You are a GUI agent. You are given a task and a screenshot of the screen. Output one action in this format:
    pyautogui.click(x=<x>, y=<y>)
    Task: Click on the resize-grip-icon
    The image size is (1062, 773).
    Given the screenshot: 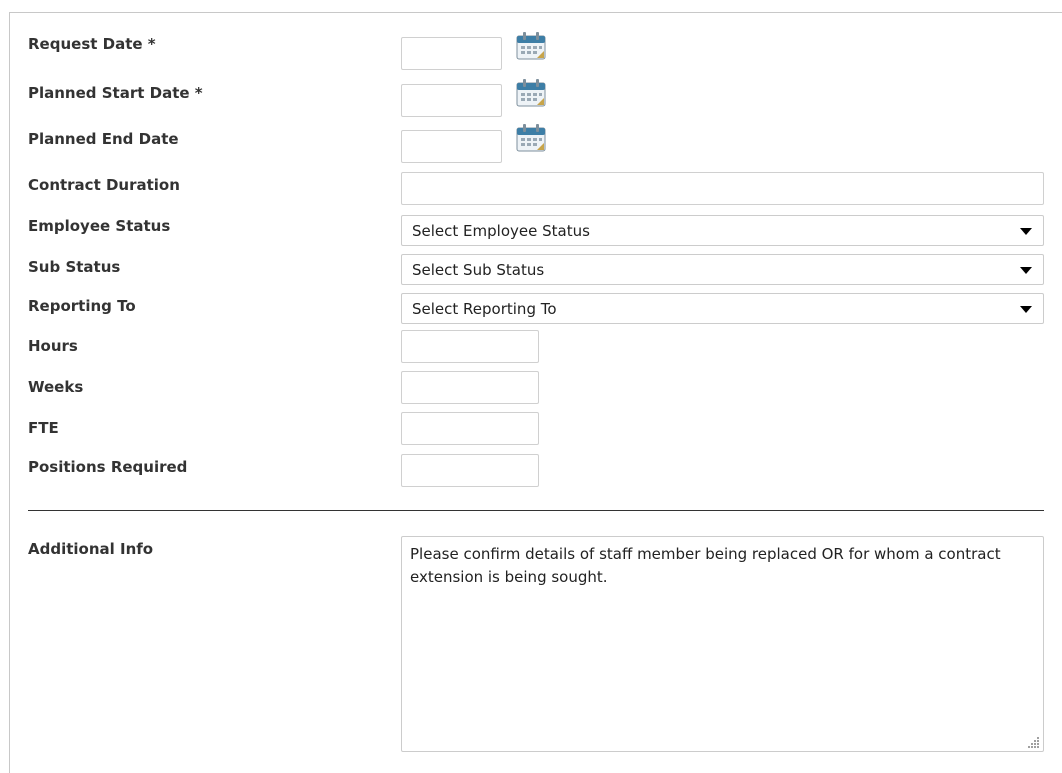 What is the action you would take?
    pyautogui.click(x=1034, y=742)
    